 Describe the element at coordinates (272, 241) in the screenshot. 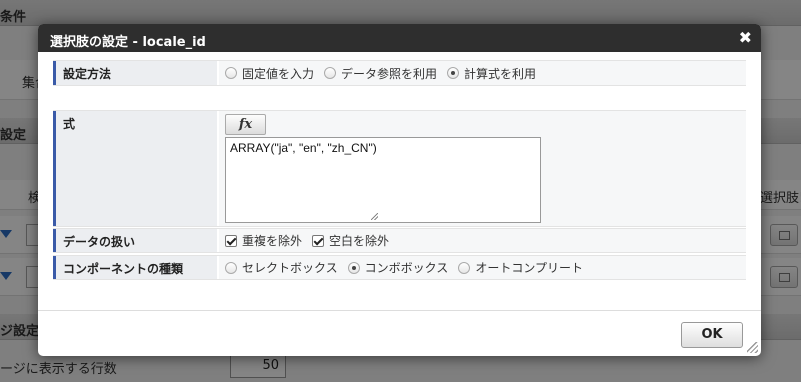

I see `checkbox-label: 重複を除外` at that location.